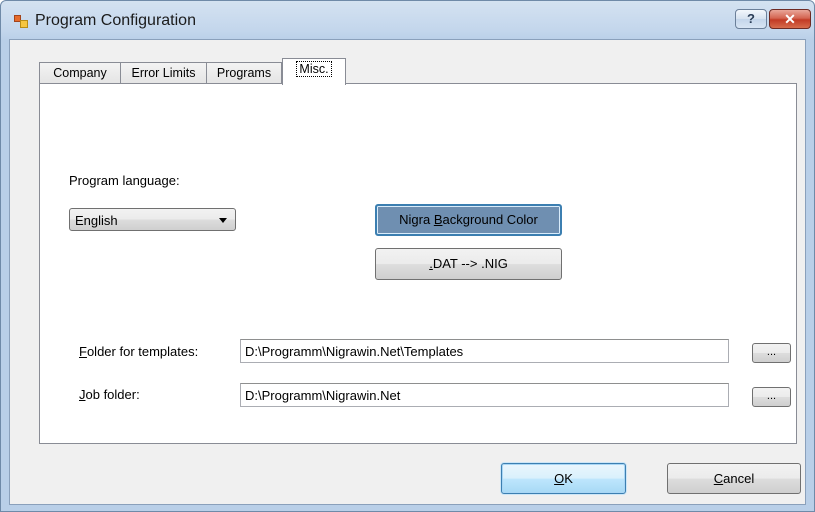 The width and height of the screenshot is (815, 512). I want to click on templates-label-post: older for templates:, so click(142, 351).